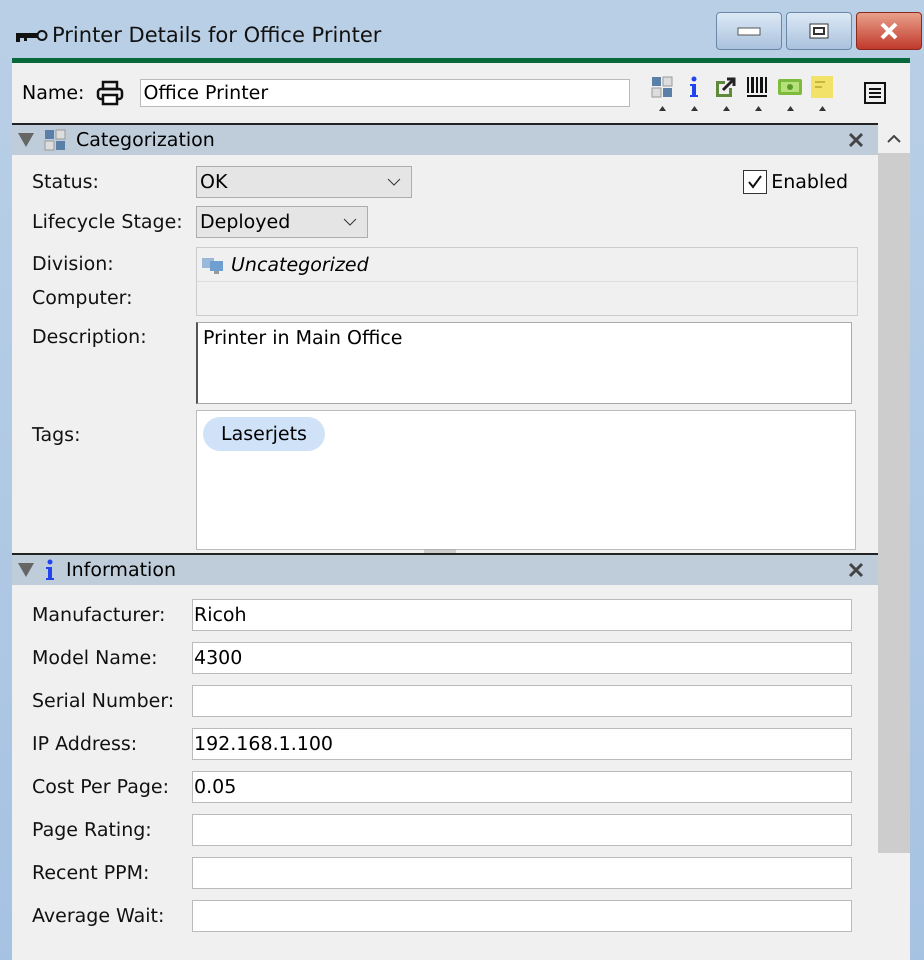  Describe the element at coordinates (894, 503) in the screenshot. I see `scrollbar-thumb` at that location.